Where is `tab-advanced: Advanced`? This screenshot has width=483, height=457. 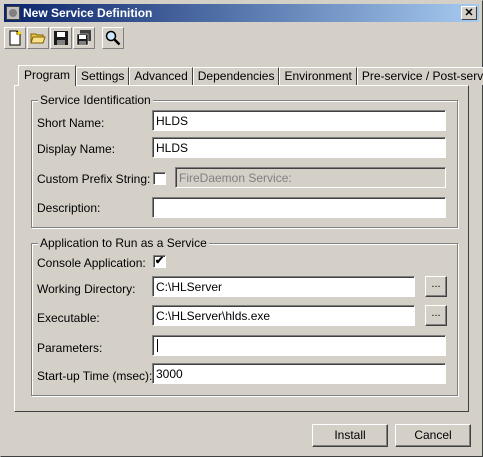 tab-advanced: Advanced is located at coordinates (161, 76).